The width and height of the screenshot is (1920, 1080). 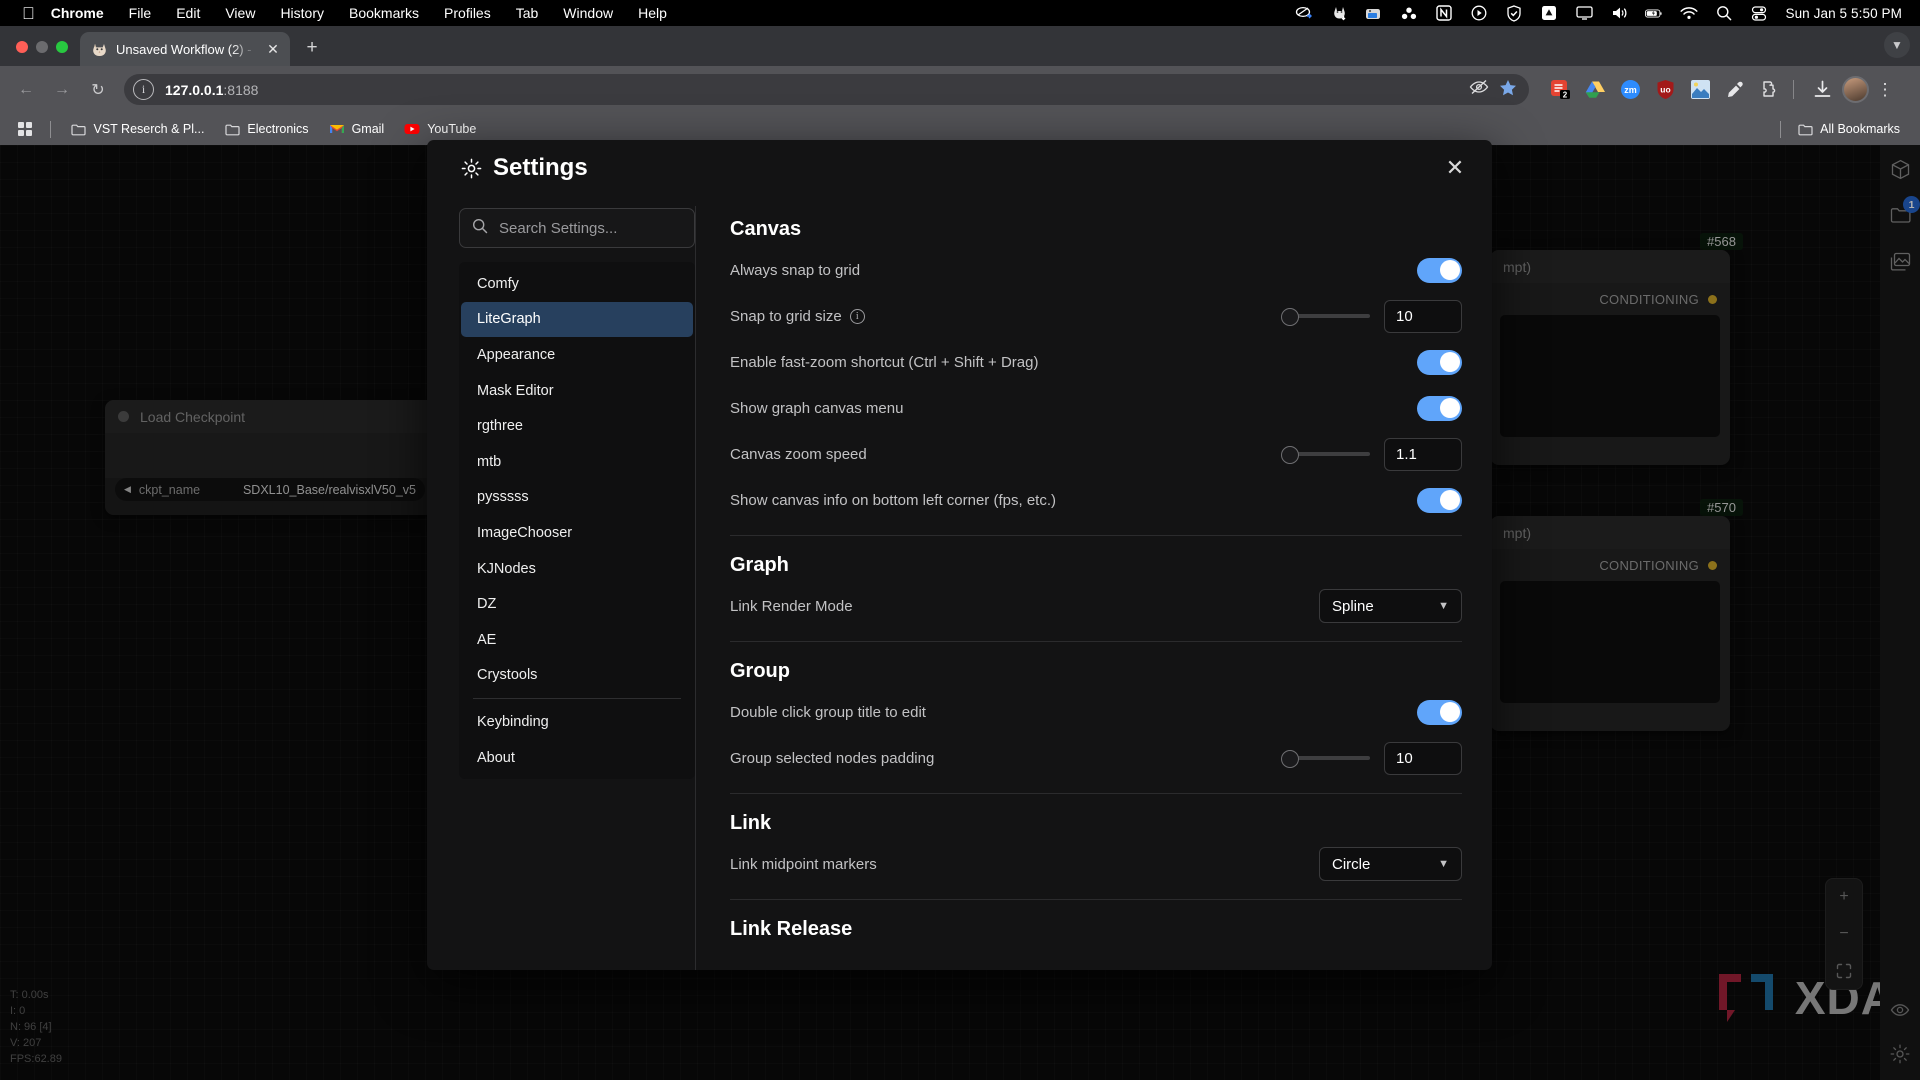 I want to click on asana-icon, so click(x=1409, y=13).